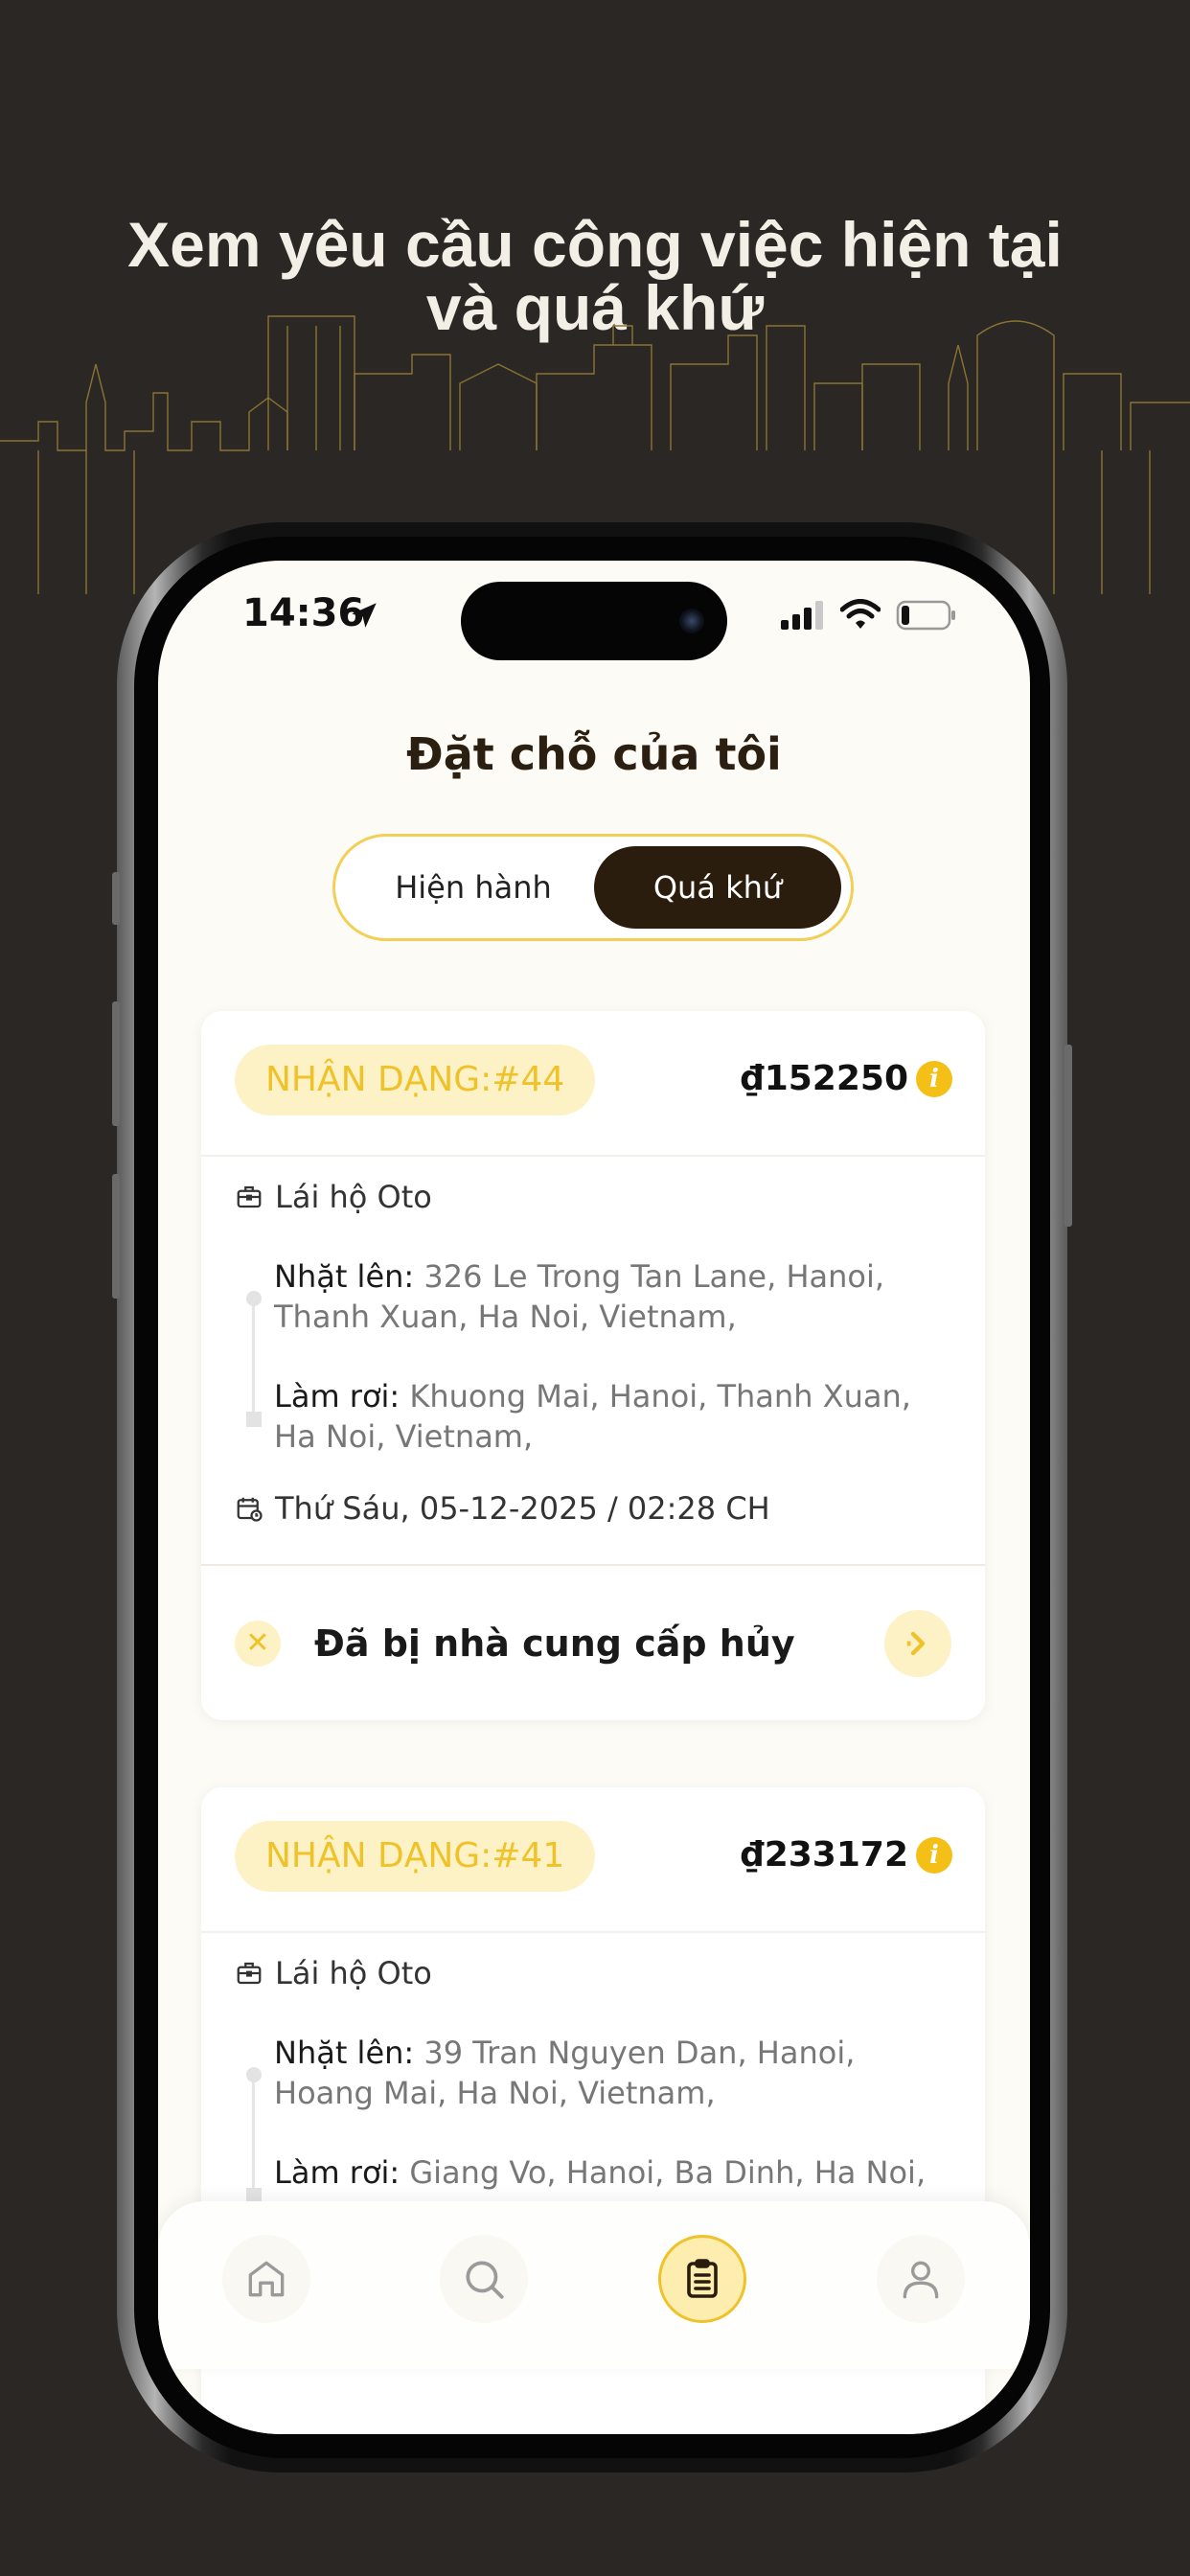 Image resolution: width=1190 pixels, height=2576 pixels. I want to click on booking-price: ₫233172, so click(824, 1855).